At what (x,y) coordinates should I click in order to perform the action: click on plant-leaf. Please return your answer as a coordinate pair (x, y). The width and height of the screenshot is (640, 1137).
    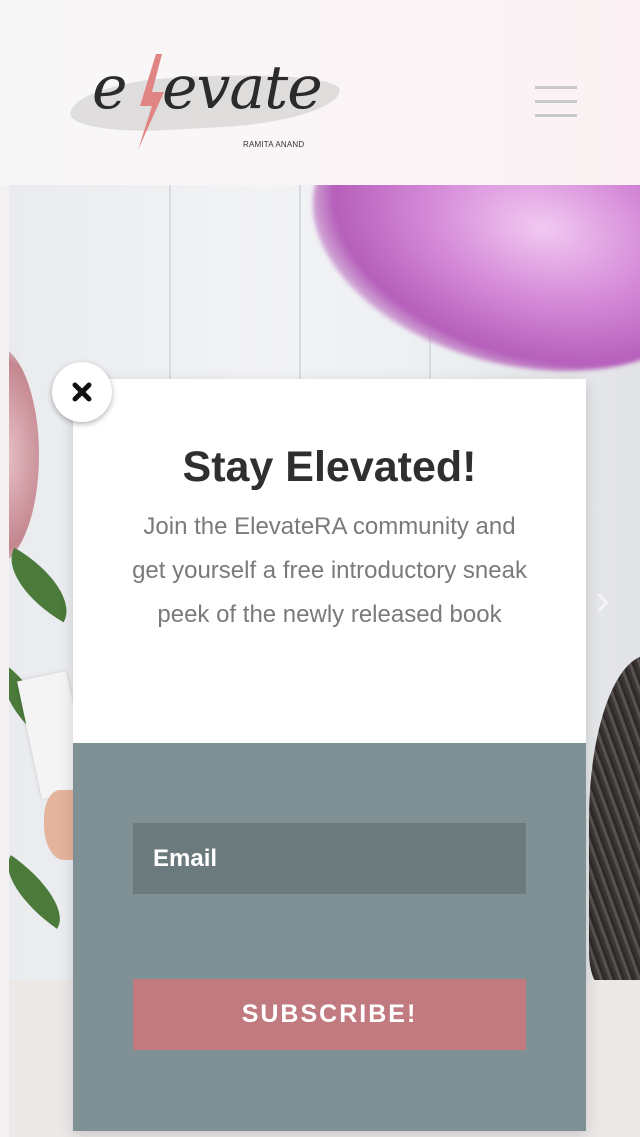
    Looking at the image, I should click on (43, 892).